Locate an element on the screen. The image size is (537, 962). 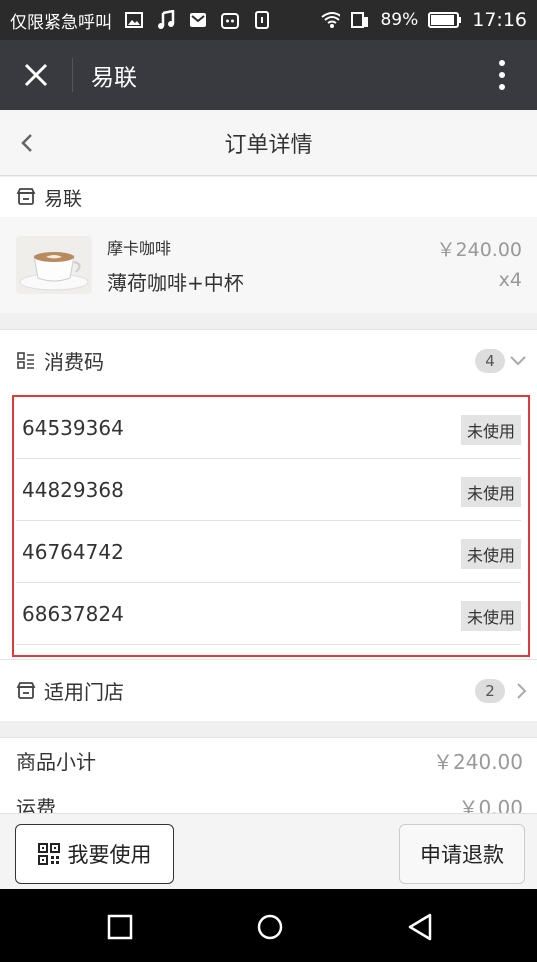
status-bar: 仅限紧急呼叫 89% 17:16 is located at coordinates (268, 20).